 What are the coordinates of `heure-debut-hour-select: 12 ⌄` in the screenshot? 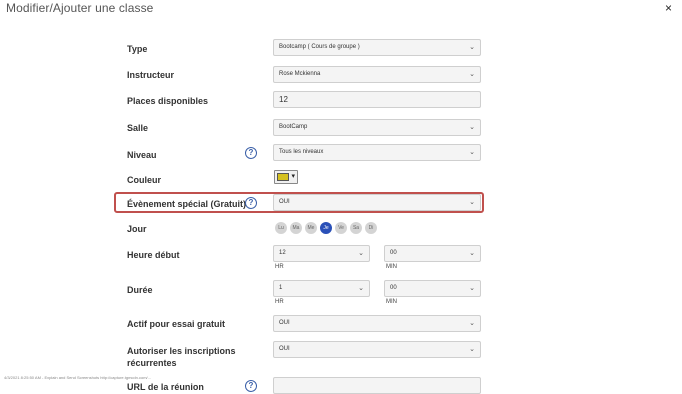 It's located at (321, 253).